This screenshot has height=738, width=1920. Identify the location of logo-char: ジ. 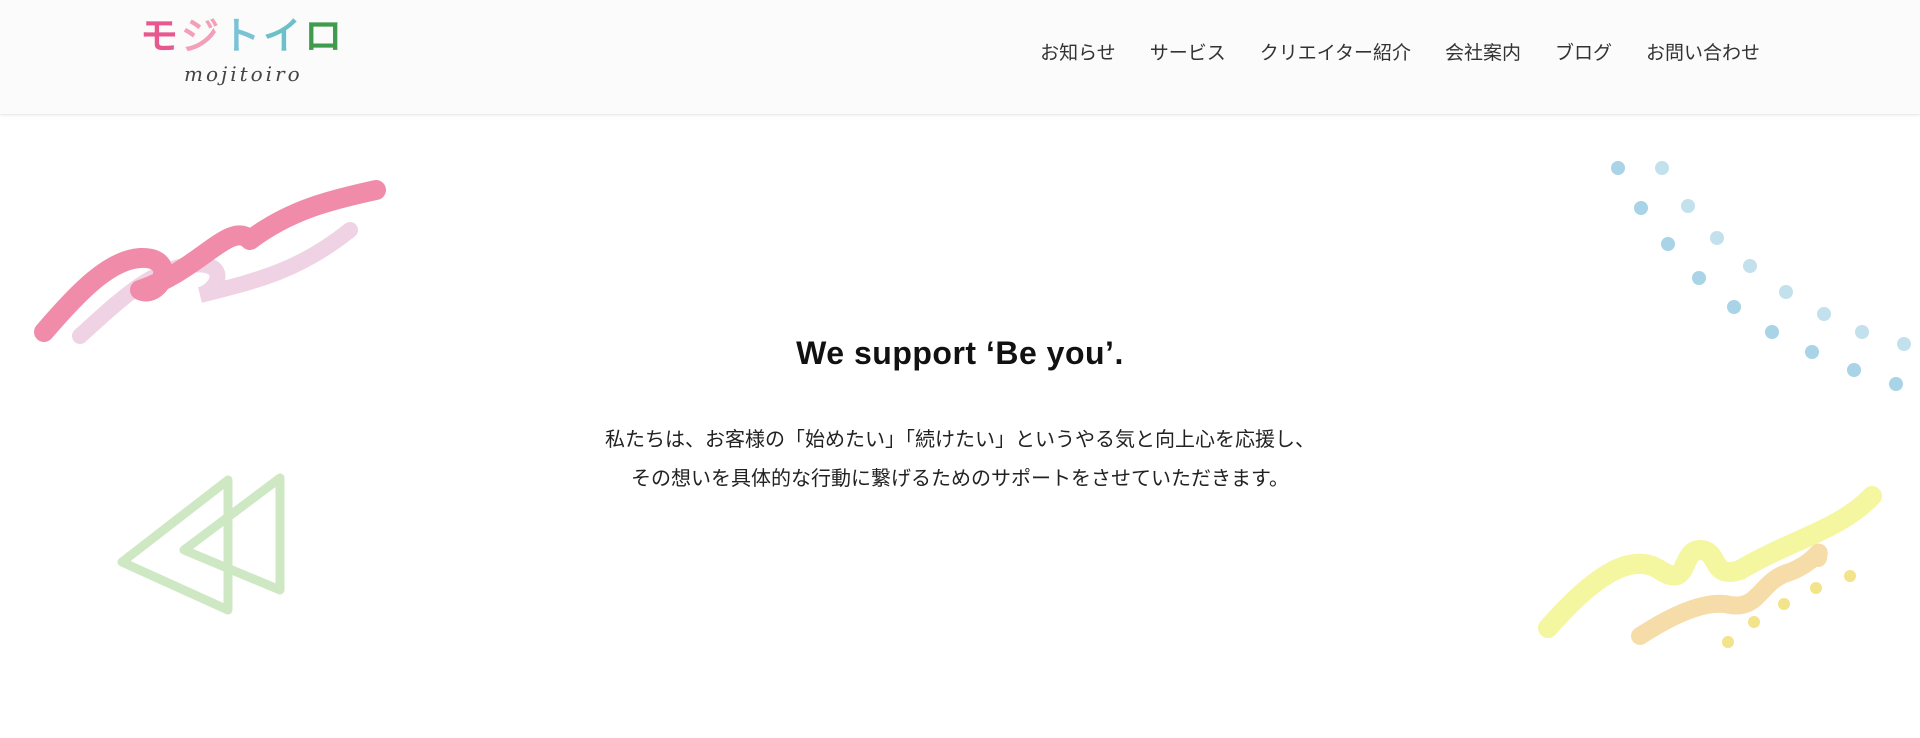
(202, 36).